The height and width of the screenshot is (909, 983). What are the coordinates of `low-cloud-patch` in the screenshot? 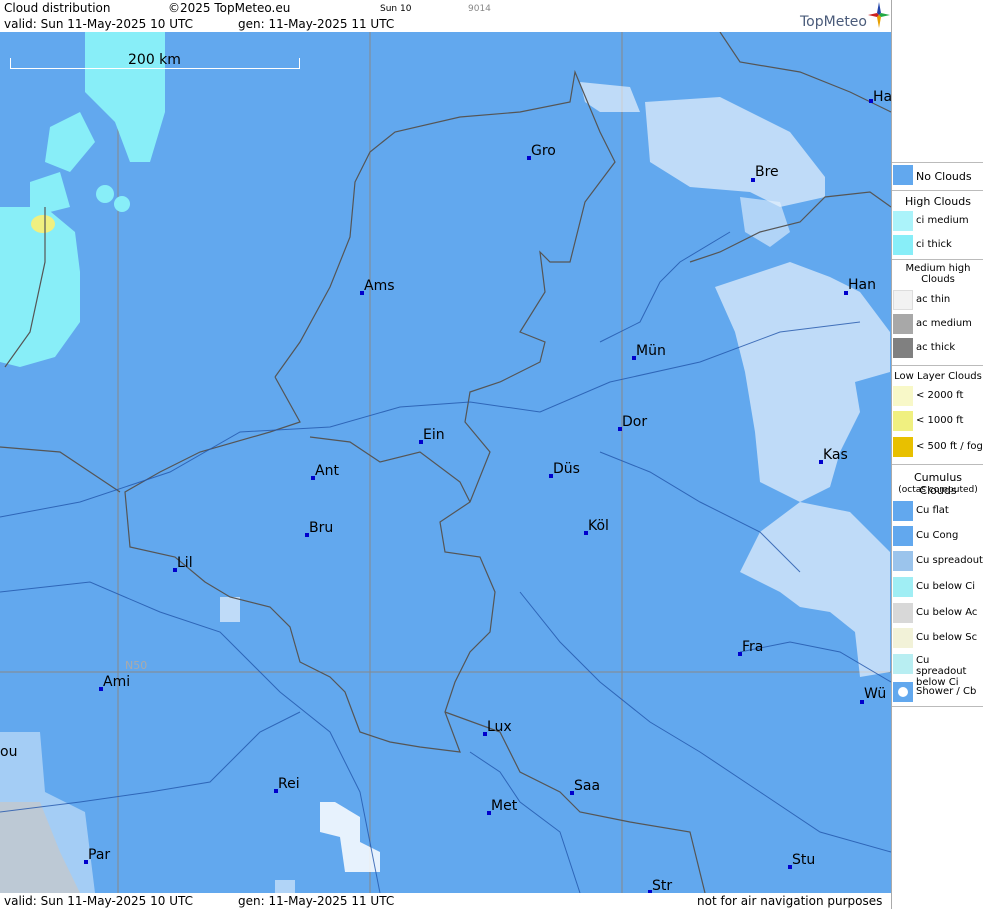 It's located at (43, 224).